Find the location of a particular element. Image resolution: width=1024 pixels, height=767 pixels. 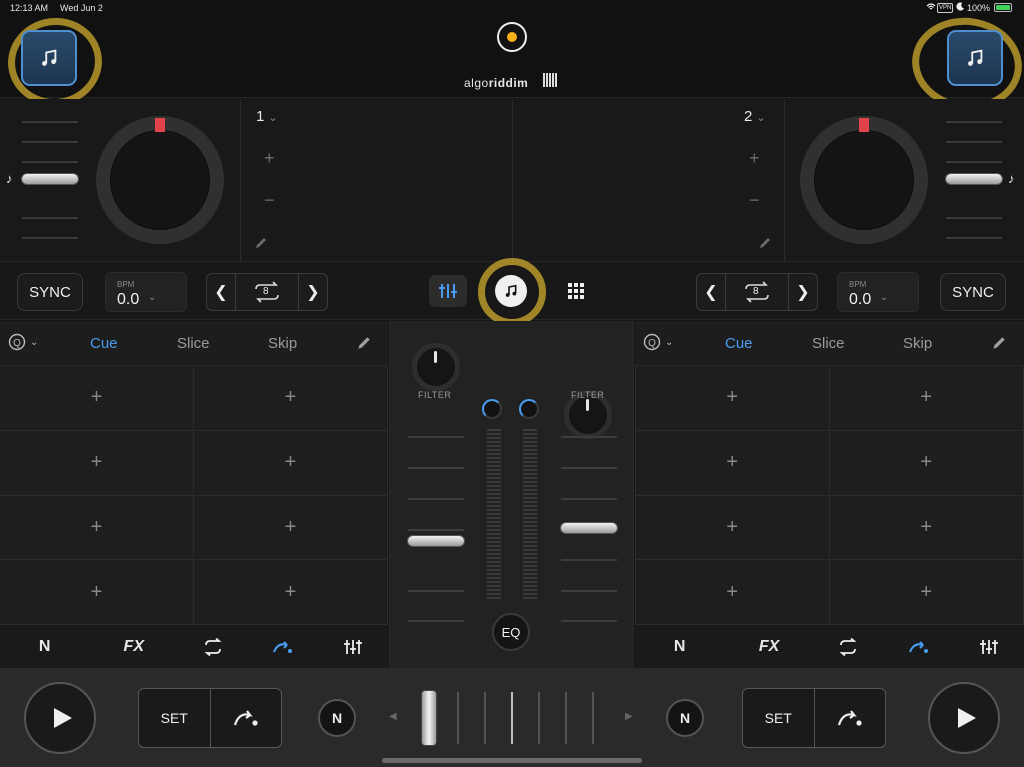

home-indicator is located at coordinates (512, 760).